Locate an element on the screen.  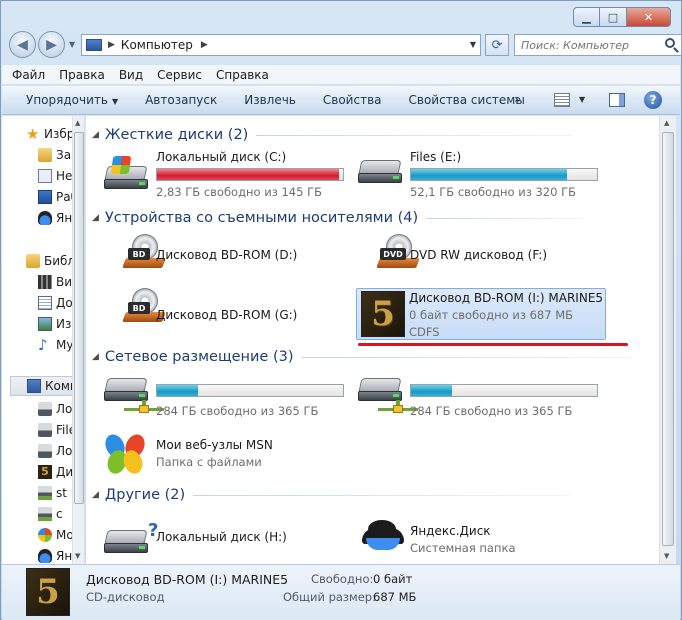
more-commands-button: » is located at coordinates (517, 99).